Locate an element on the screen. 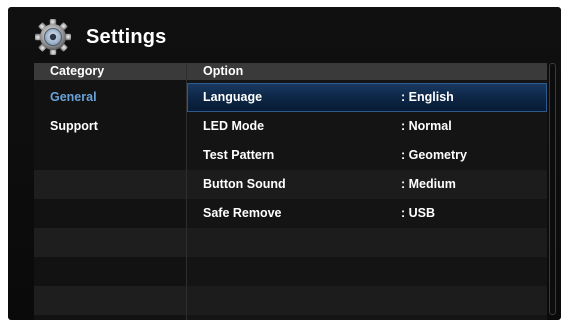  option-header: Option is located at coordinates (367, 71).